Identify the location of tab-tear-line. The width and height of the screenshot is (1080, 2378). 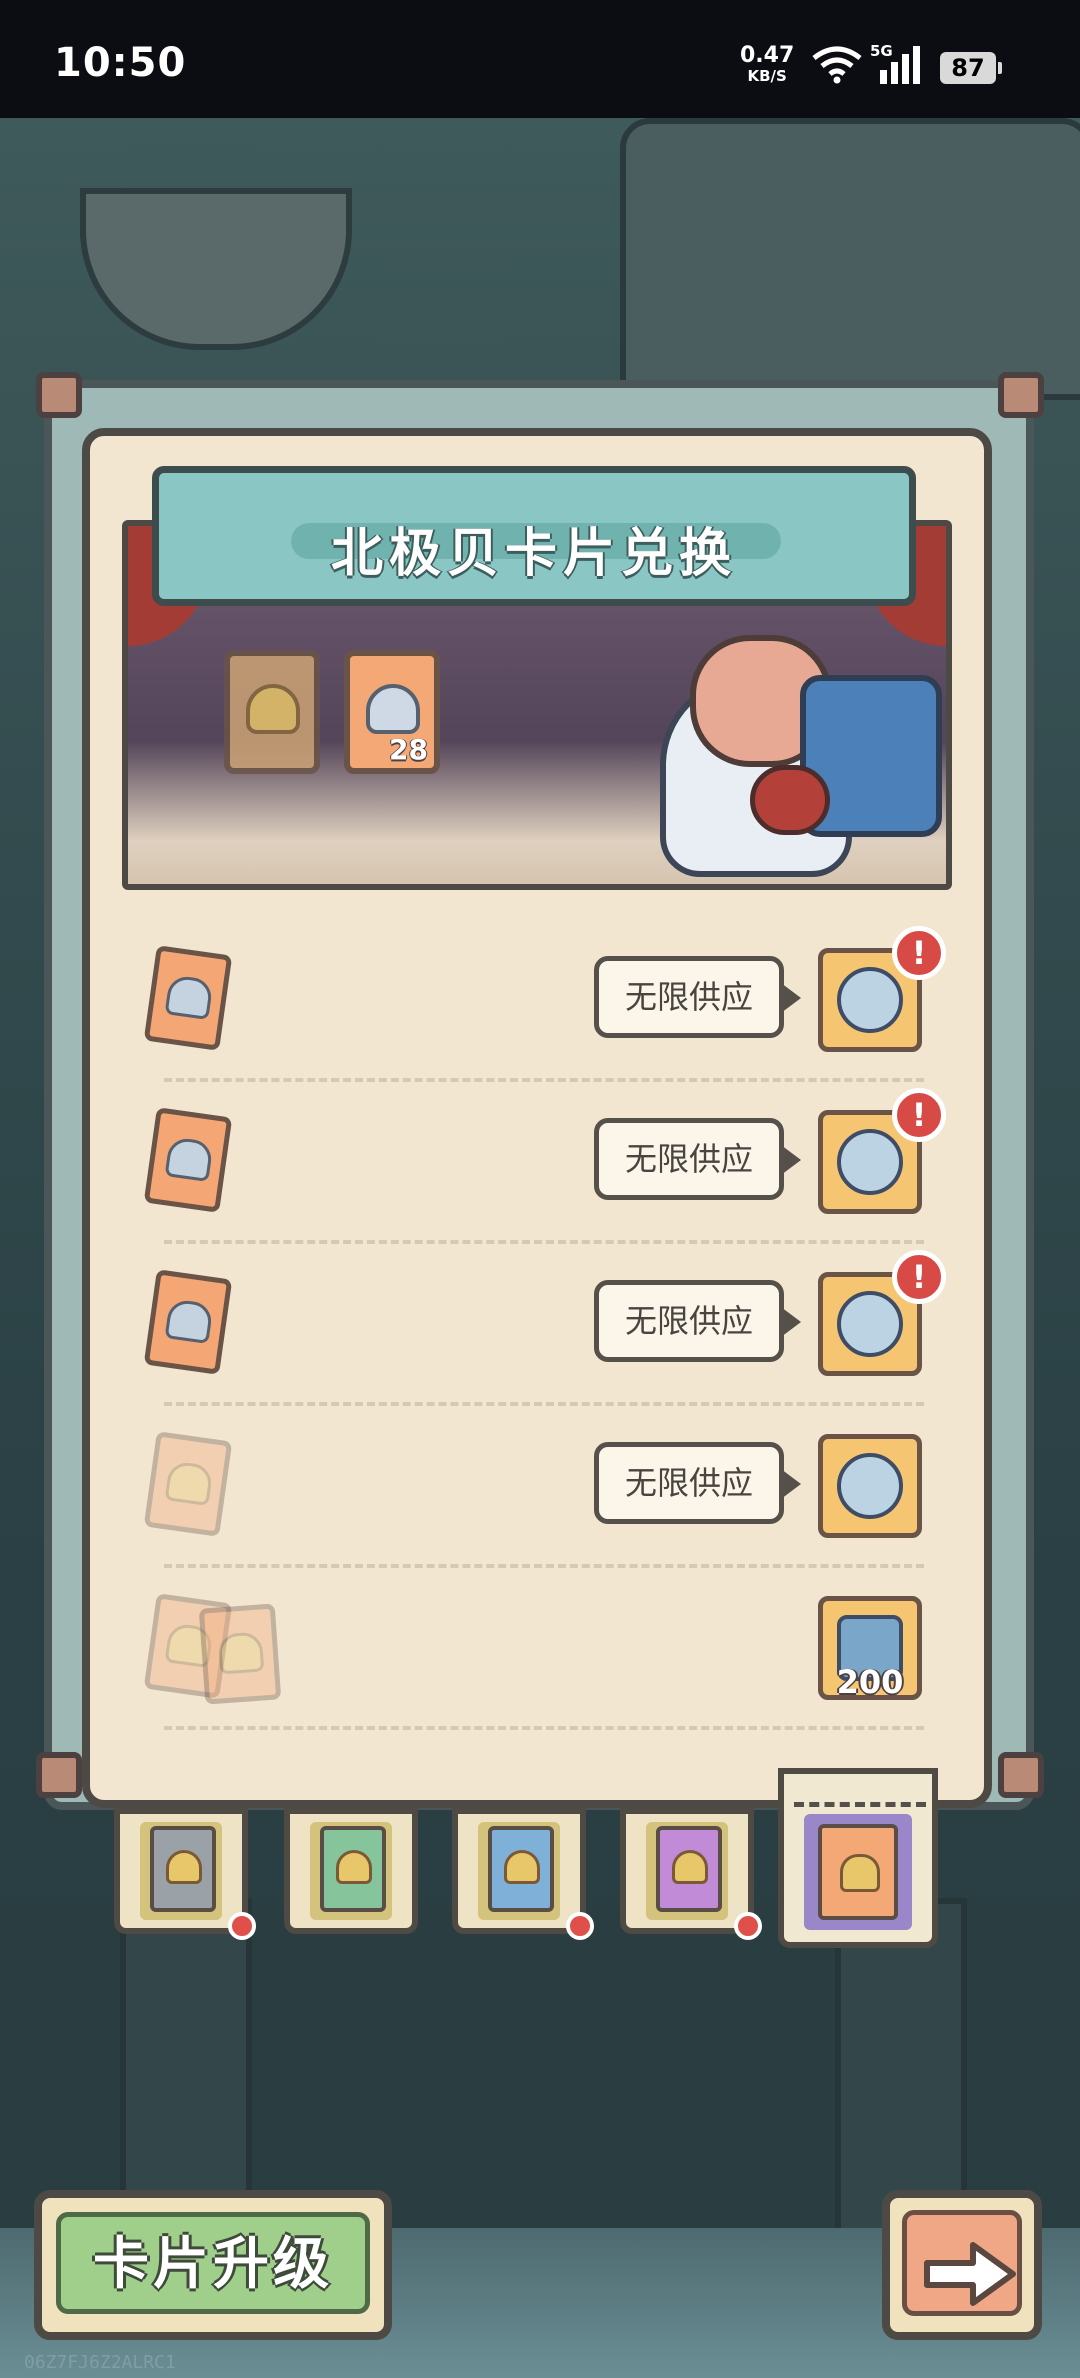
(860, 1804).